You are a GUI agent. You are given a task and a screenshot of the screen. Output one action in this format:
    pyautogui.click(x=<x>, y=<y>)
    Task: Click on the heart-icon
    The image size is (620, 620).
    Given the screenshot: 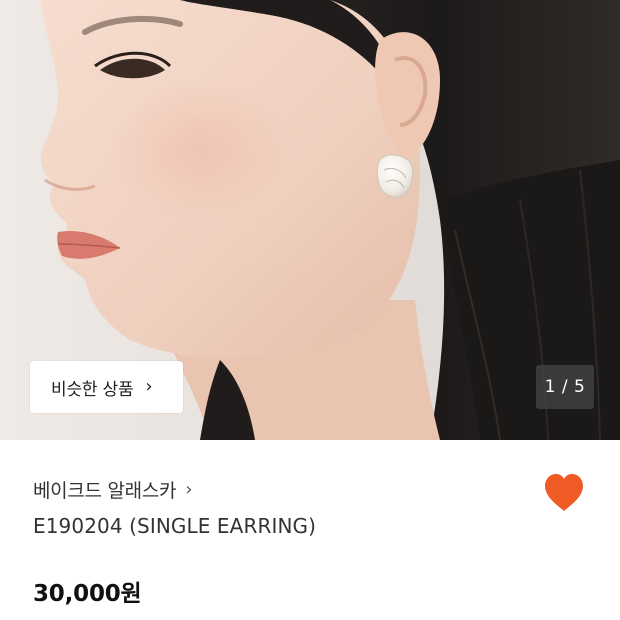 What is the action you would take?
    pyautogui.click(x=564, y=492)
    